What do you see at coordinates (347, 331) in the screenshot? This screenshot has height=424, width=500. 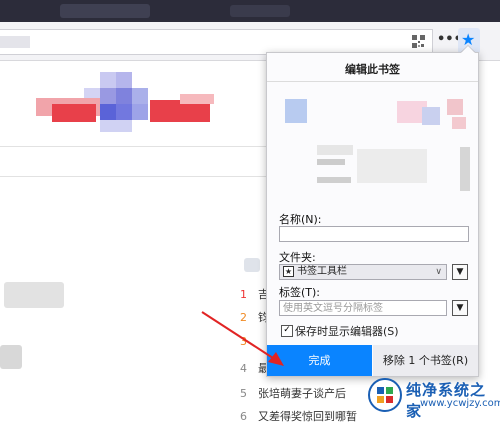 I see `show-editor-label: 保存时显示编辑器(S)` at bounding box center [347, 331].